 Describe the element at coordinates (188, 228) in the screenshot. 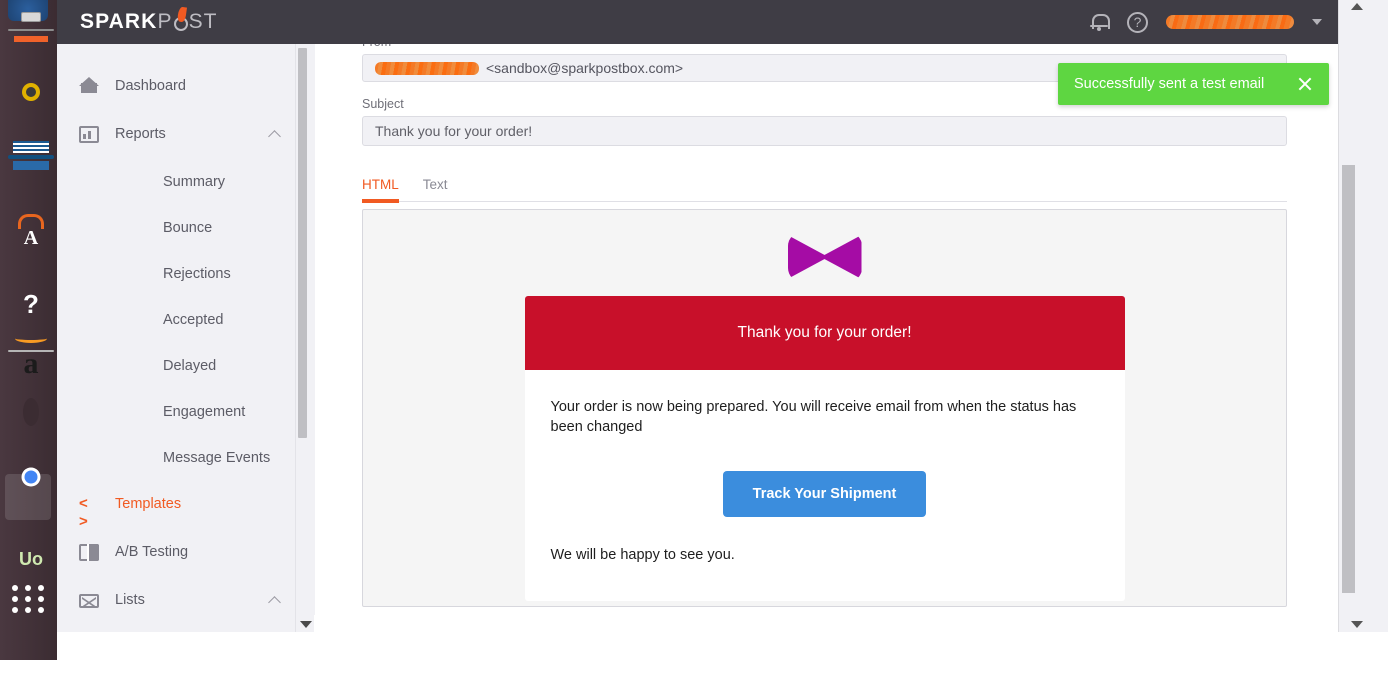

I see `sidebar-item-label: Bounce` at that location.